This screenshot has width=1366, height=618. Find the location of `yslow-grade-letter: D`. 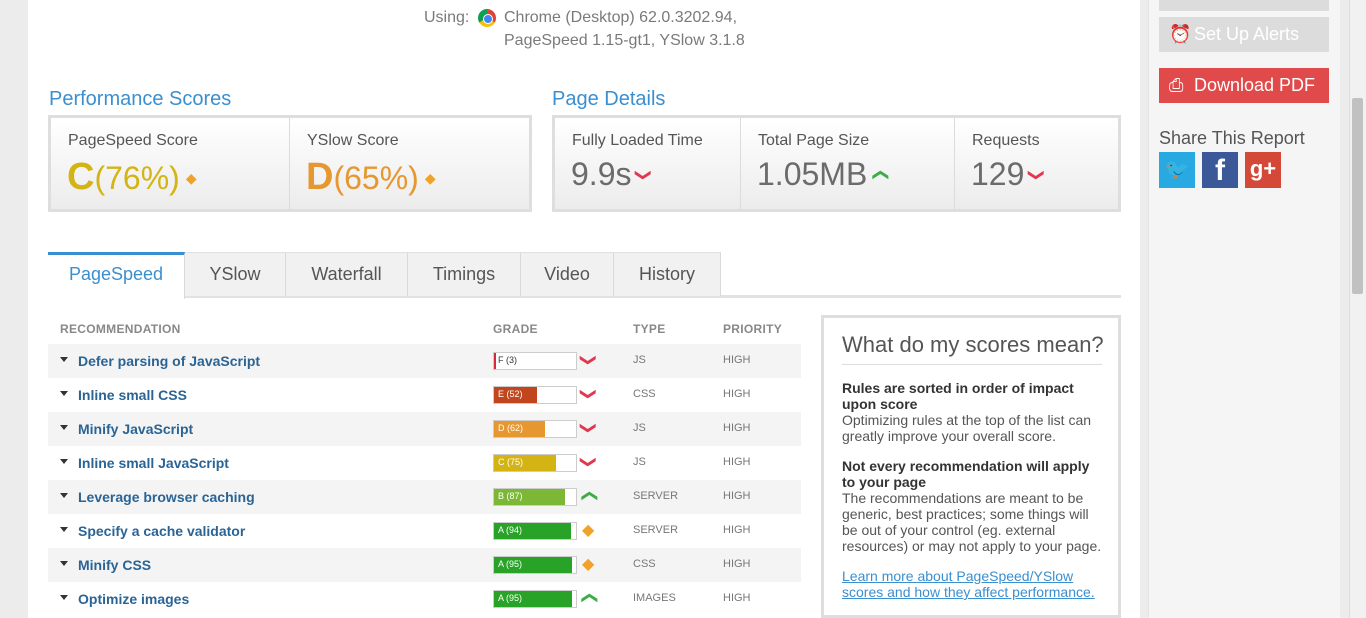

yslow-grade-letter: D is located at coordinates (320, 177).